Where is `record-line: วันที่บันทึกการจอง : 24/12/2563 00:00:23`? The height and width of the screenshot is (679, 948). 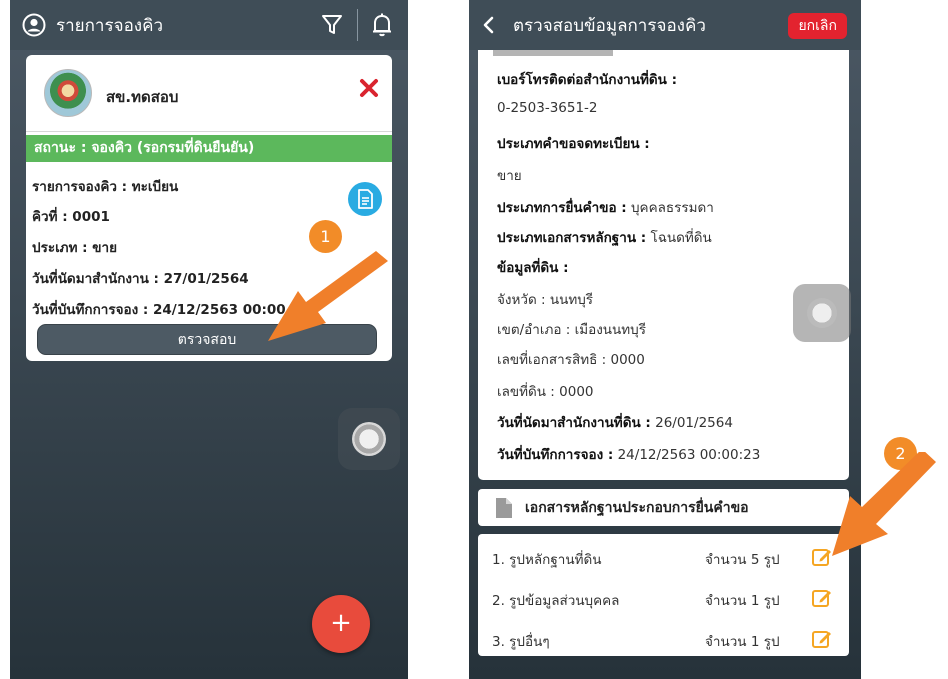
record-line: วันที่บันทึกการจอง : 24/12/2563 00:00:23 is located at coordinates (629, 455).